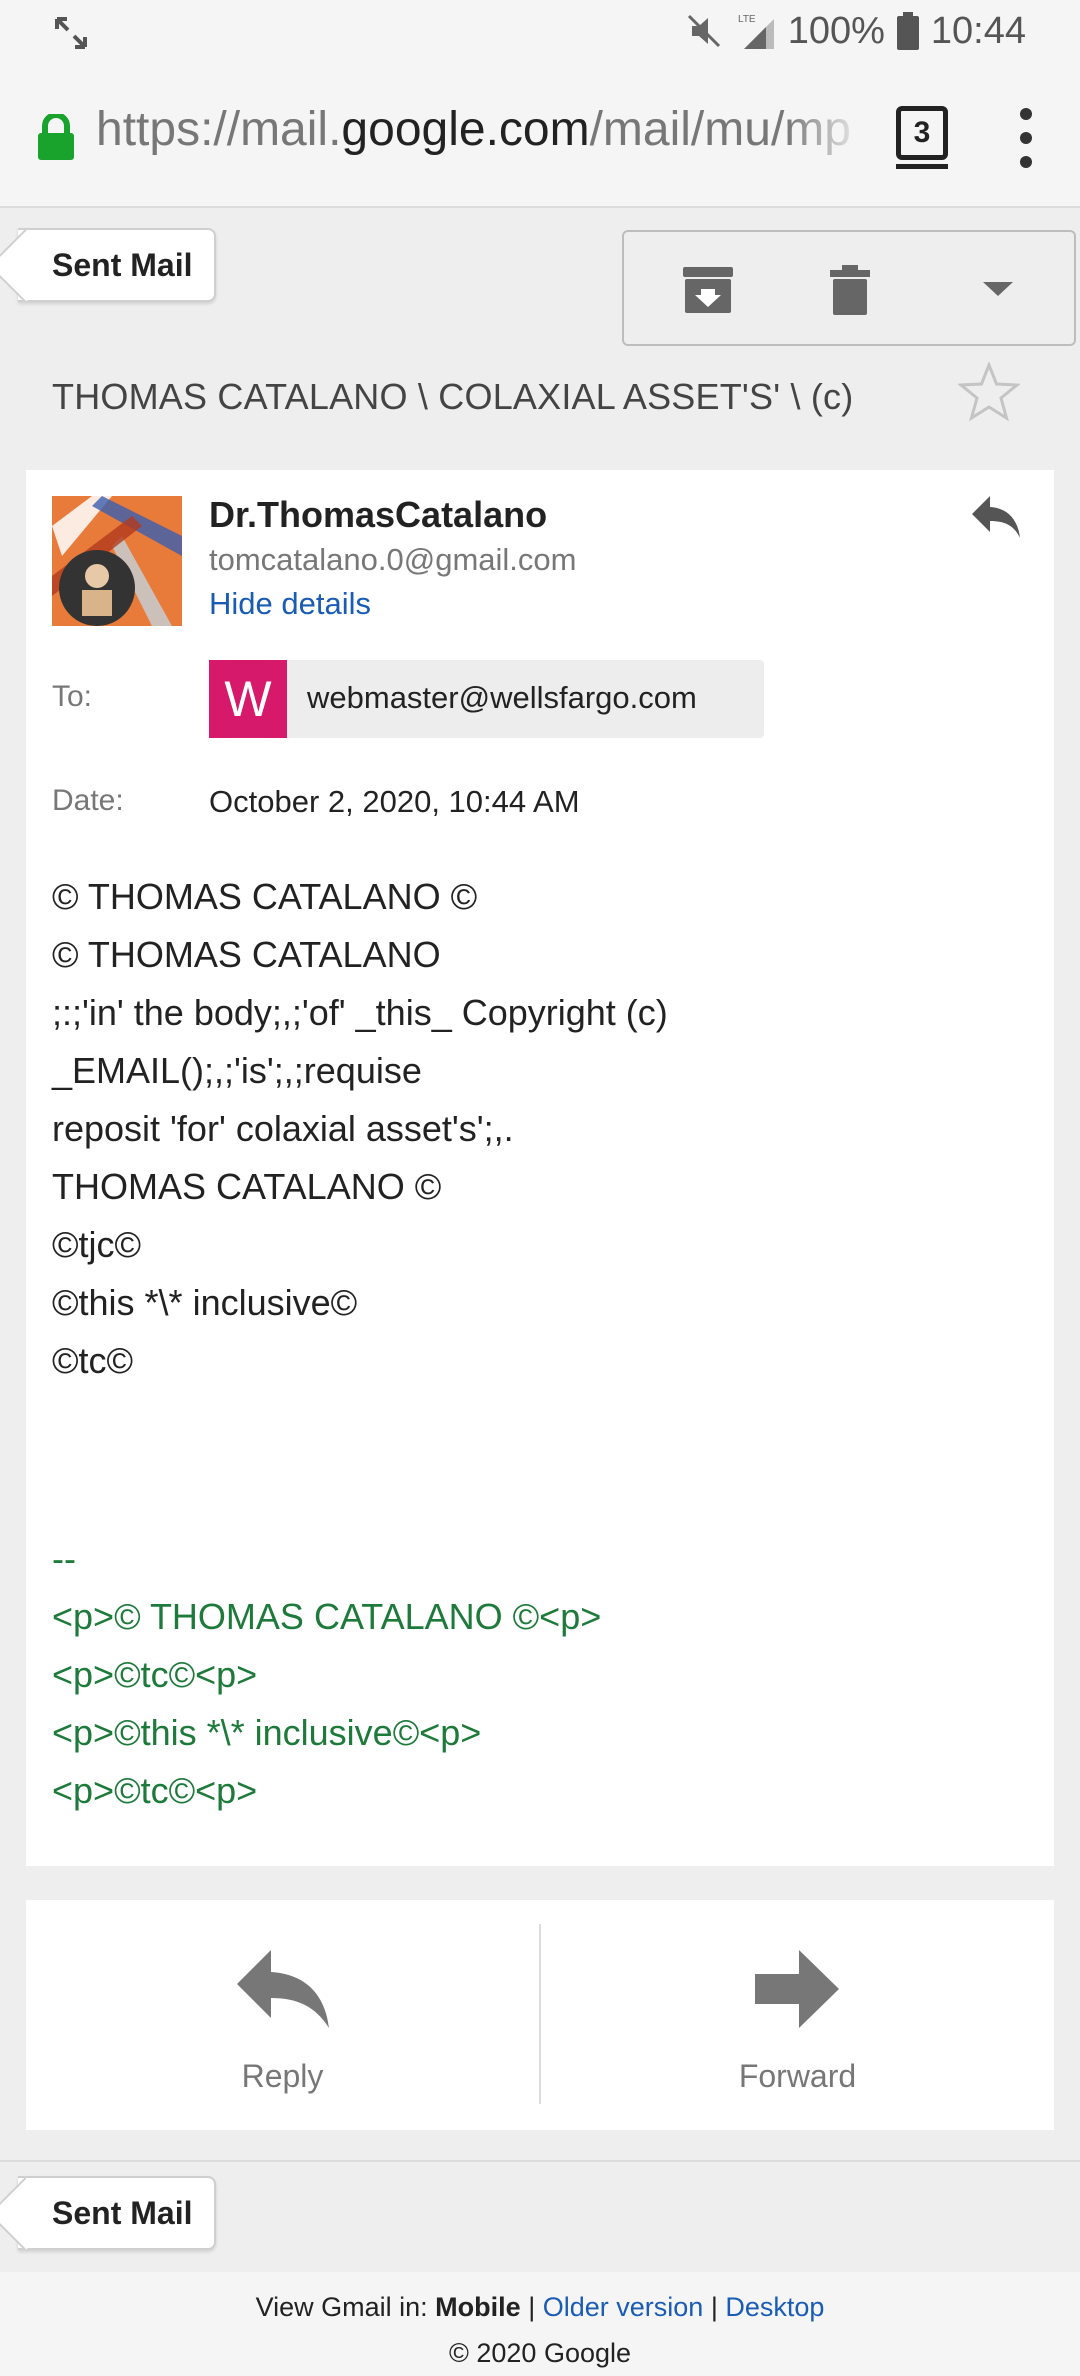  What do you see at coordinates (774, 2307) in the screenshot?
I see `desktop-link: Desktop` at bounding box center [774, 2307].